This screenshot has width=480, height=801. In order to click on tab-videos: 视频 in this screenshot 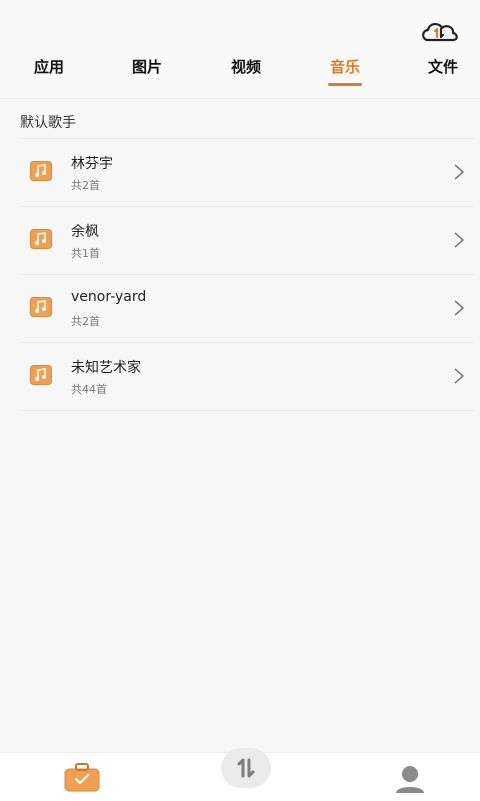, I will do `click(246, 66)`.